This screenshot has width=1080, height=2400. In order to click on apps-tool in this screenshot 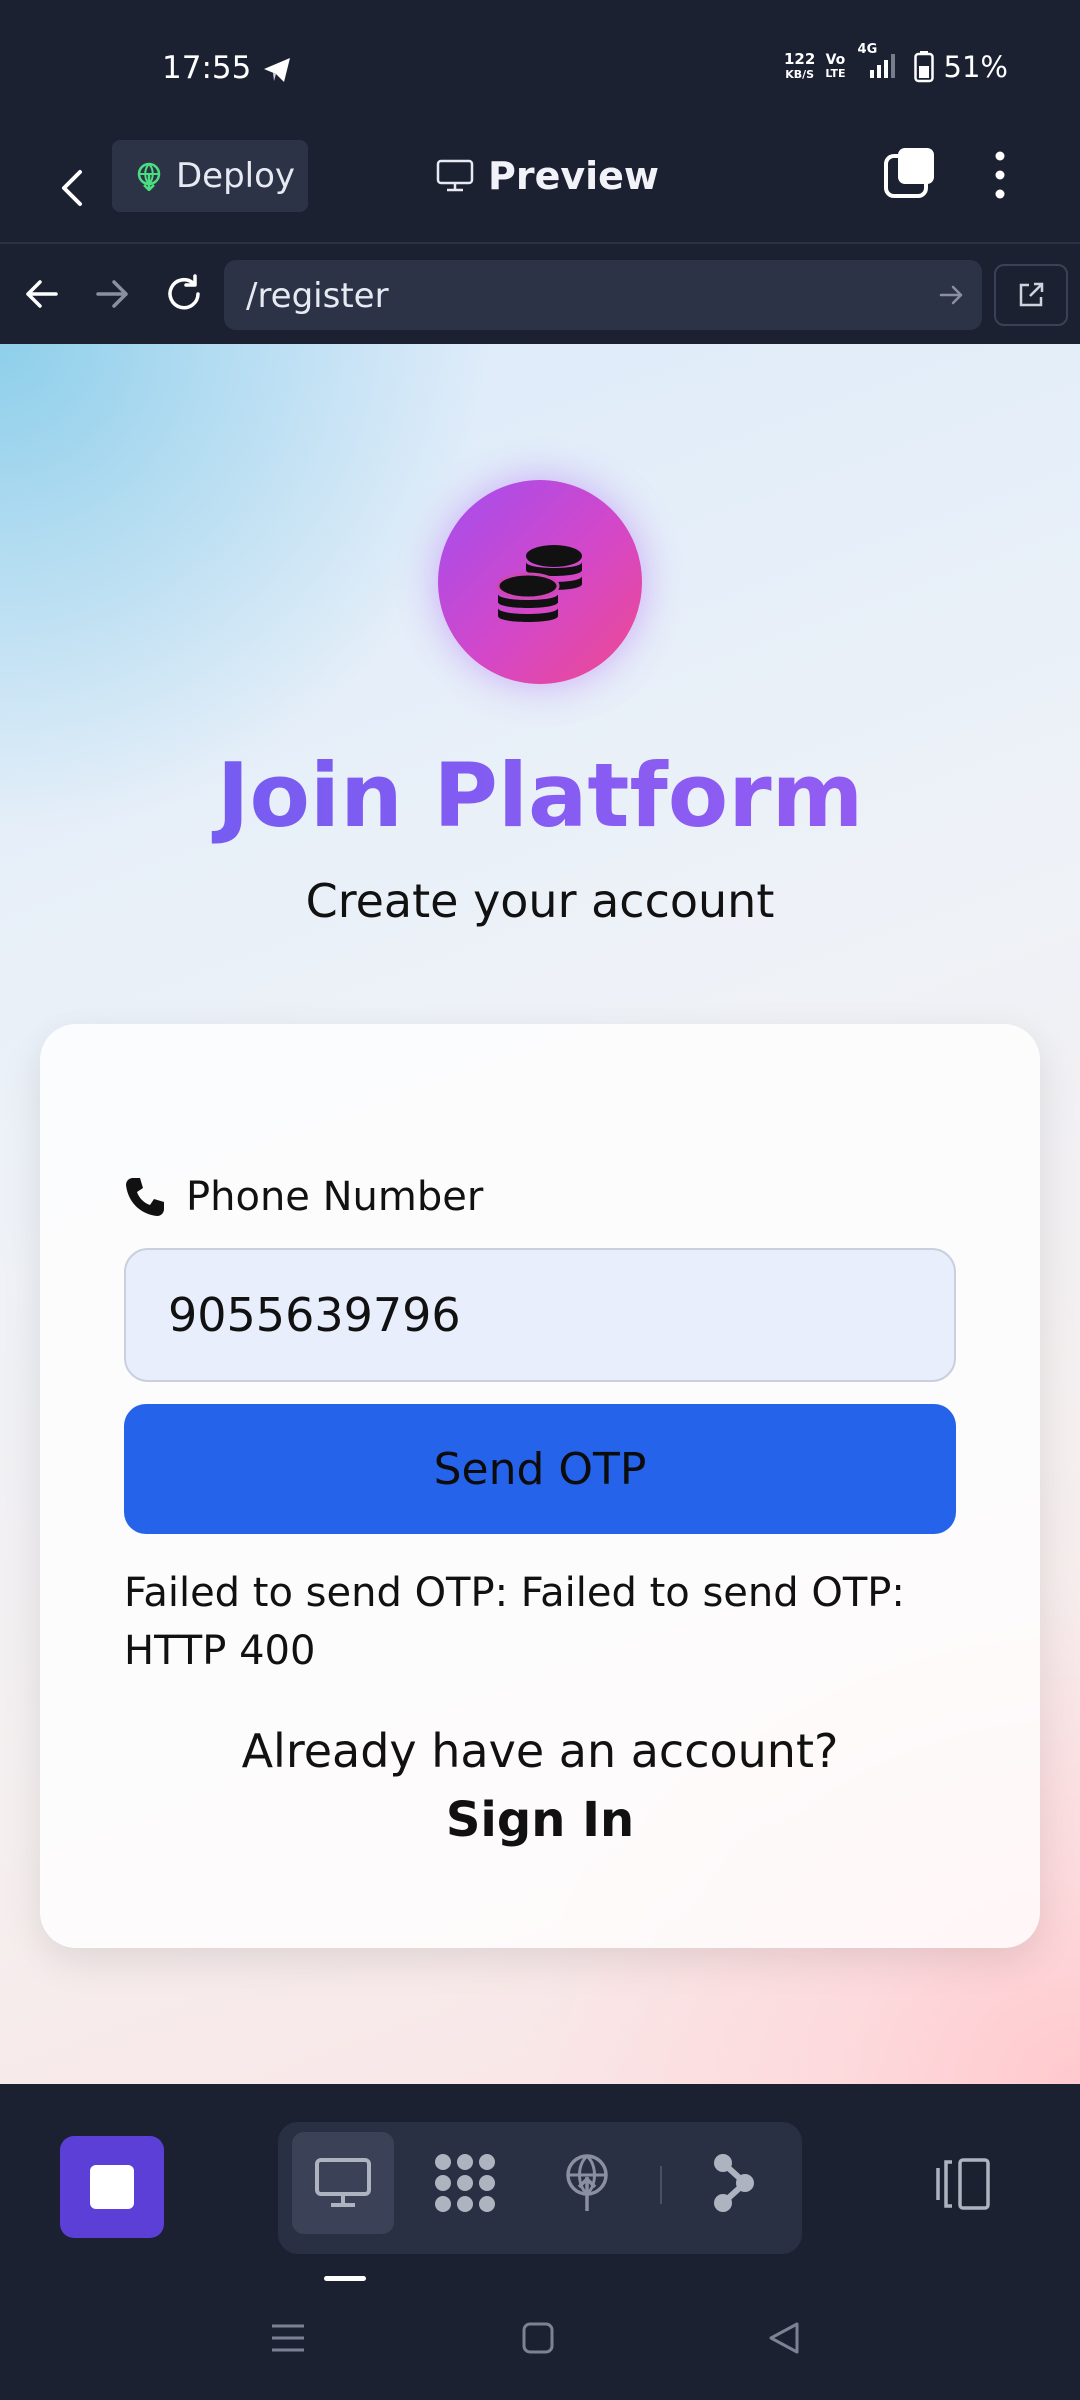, I will do `click(465, 2183)`.